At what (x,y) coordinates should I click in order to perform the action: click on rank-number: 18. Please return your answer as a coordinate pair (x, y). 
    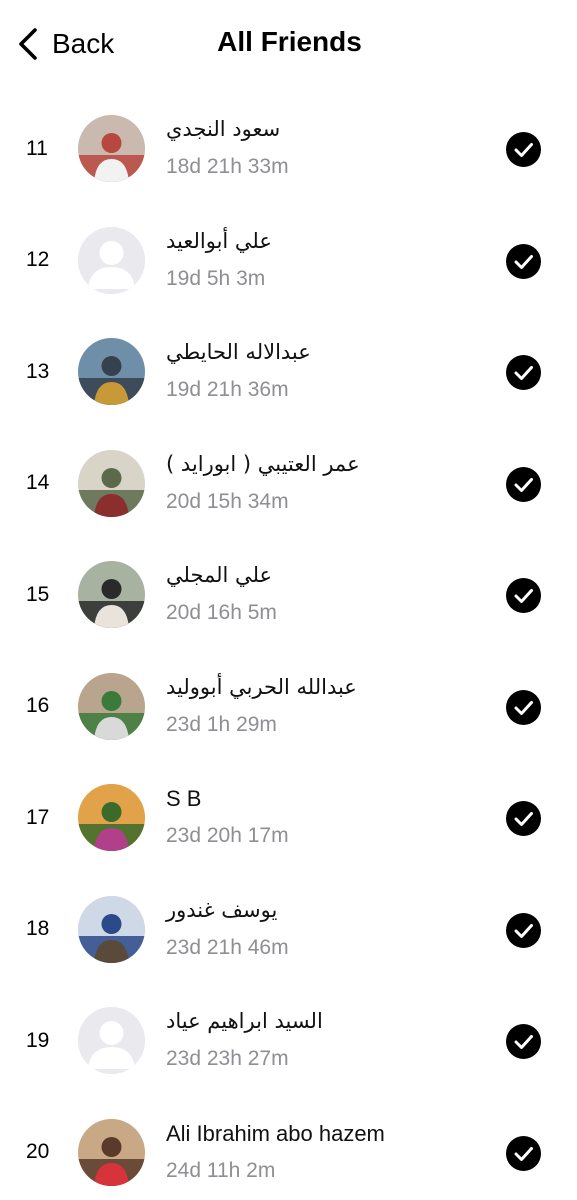
    Looking at the image, I should click on (38, 929).